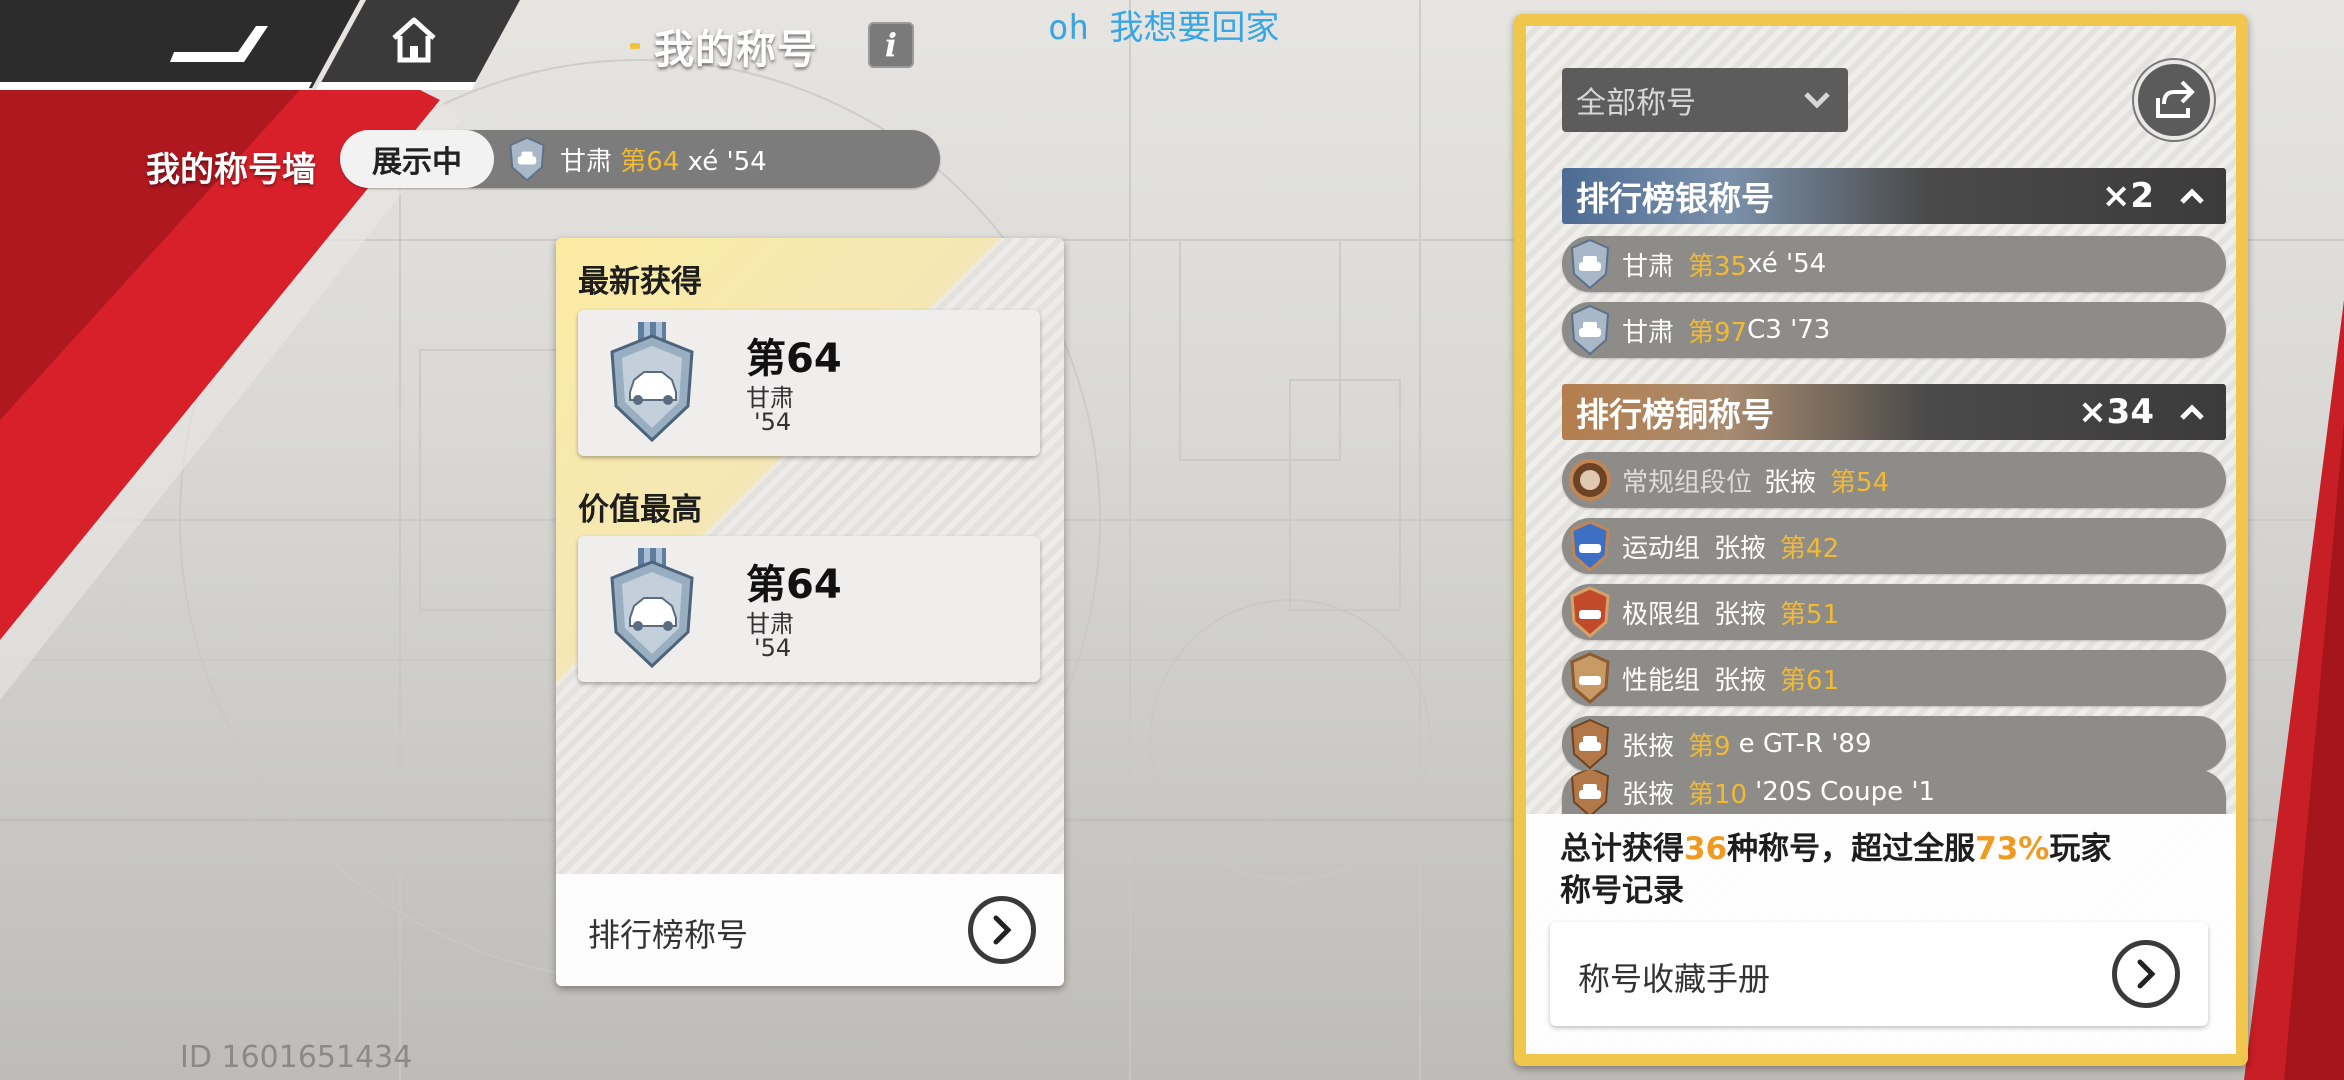 This screenshot has height=1080, width=2344. Describe the element at coordinates (165, 45) in the screenshot. I see `back-button` at that location.